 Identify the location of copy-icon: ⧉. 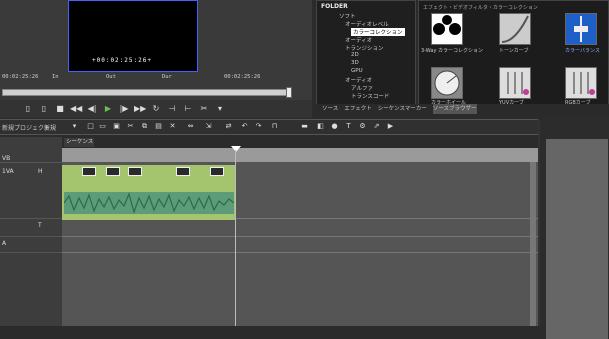
(144, 126).